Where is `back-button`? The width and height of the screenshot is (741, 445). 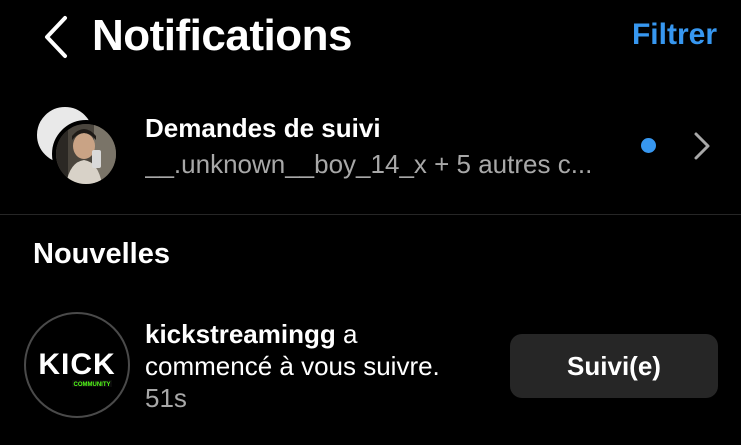
back-button is located at coordinates (56, 37).